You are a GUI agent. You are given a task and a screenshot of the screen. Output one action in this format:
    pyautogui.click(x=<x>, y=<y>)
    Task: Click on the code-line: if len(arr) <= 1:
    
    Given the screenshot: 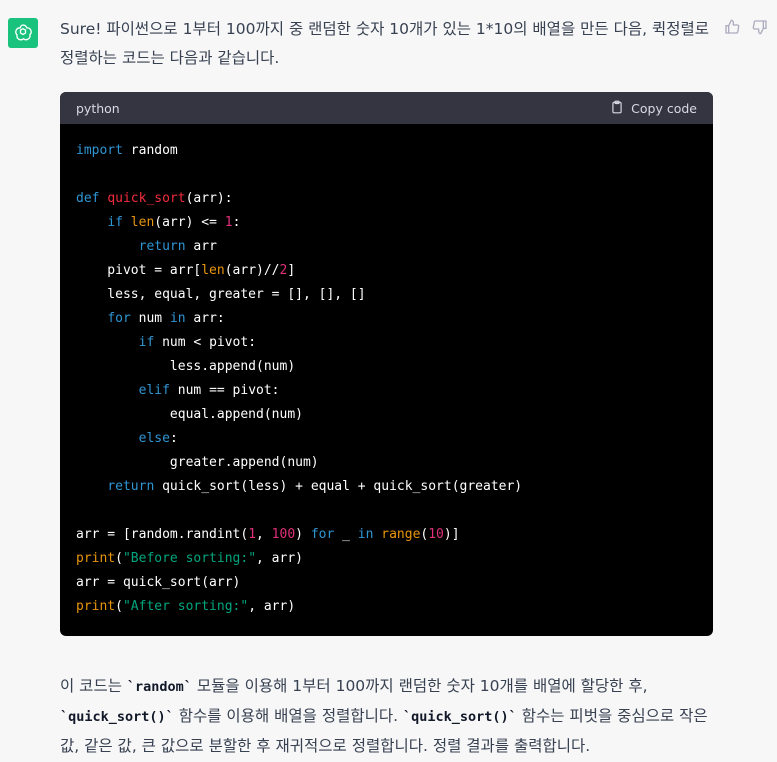 What is the action you would take?
    pyautogui.click(x=386, y=223)
    